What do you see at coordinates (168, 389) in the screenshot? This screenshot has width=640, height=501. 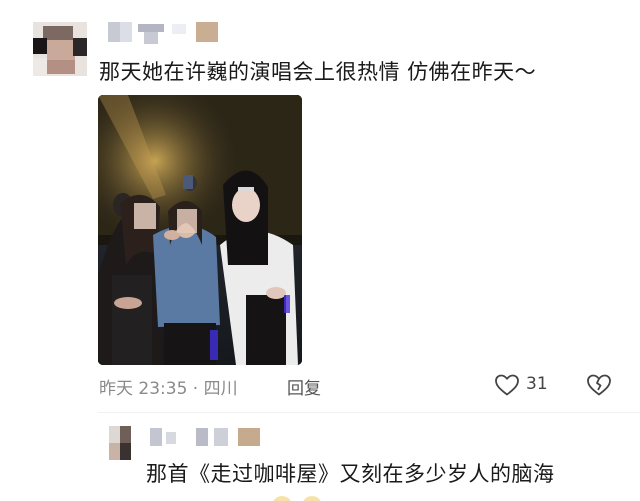 I see `comment-timestamp: 昨天 23:35 · 四川` at bounding box center [168, 389].